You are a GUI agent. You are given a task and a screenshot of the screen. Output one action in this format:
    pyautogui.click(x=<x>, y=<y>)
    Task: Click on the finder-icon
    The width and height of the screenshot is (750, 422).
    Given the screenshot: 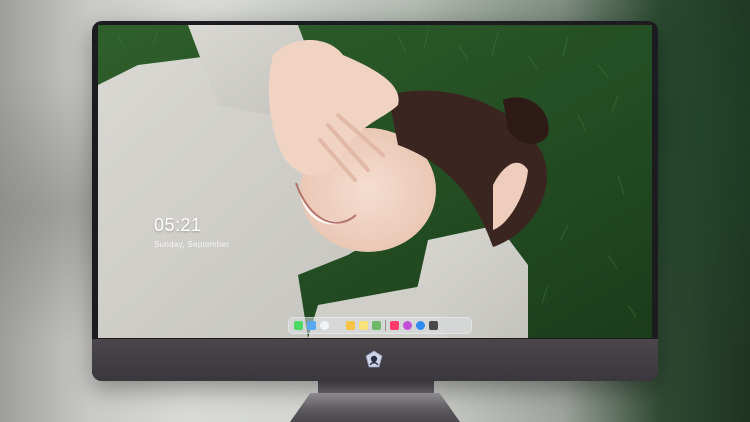 What is the action you would take?
    pyautogui.click(x=298, y=325)
    